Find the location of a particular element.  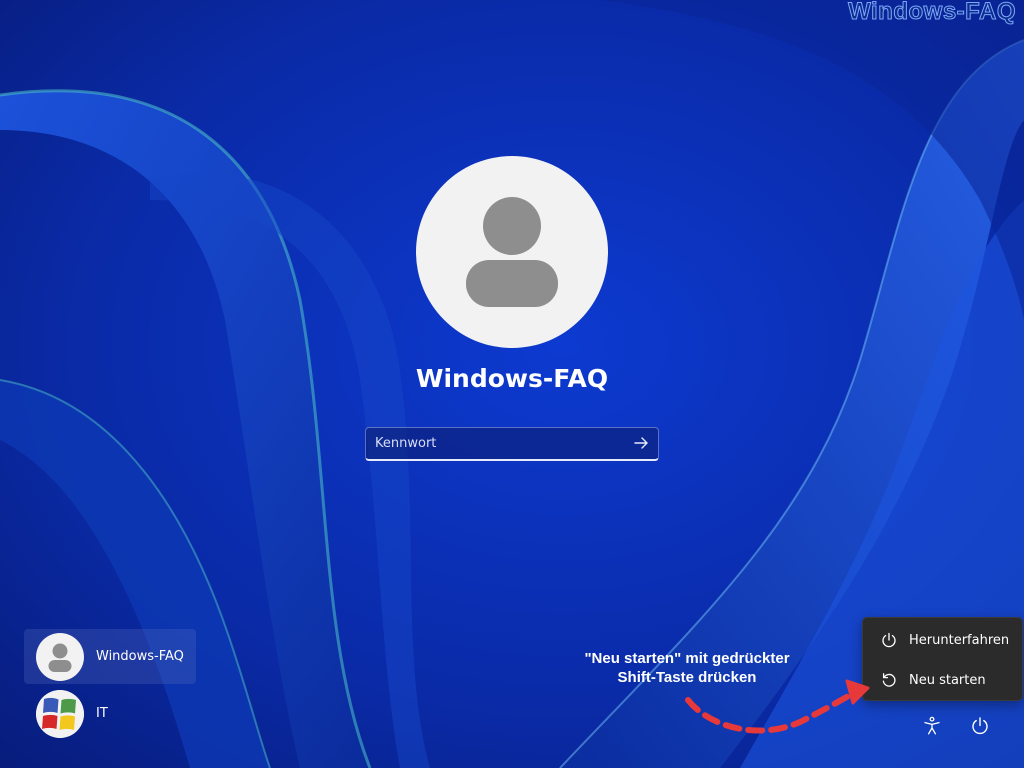

user-list-item-it: IT is located at coordinates (110, 713).